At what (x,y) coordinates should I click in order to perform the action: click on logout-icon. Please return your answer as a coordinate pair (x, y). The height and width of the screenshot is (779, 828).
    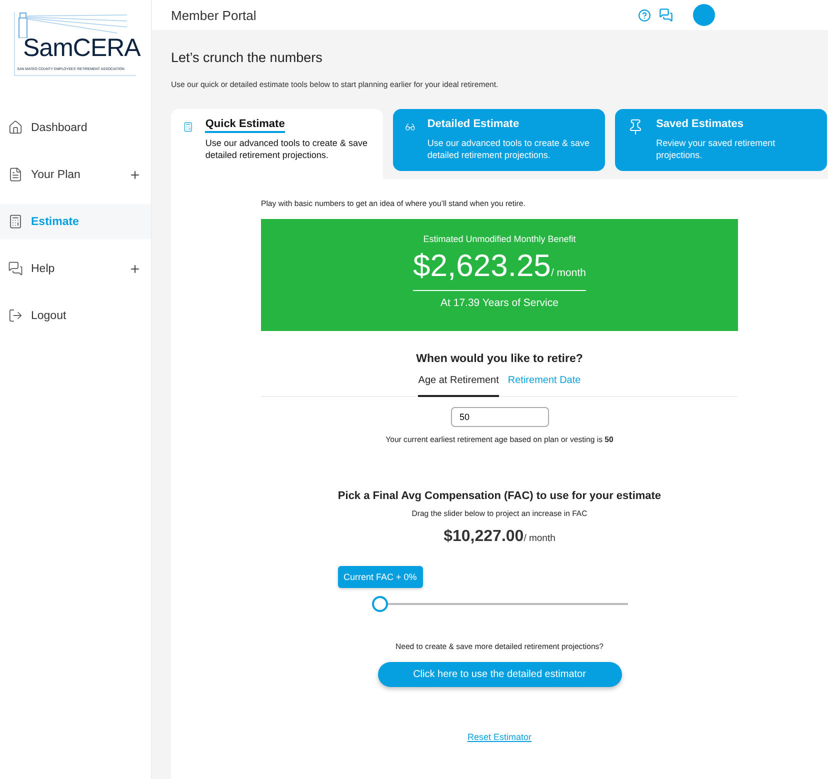
    Looking at the image, I should click on (15, 315).